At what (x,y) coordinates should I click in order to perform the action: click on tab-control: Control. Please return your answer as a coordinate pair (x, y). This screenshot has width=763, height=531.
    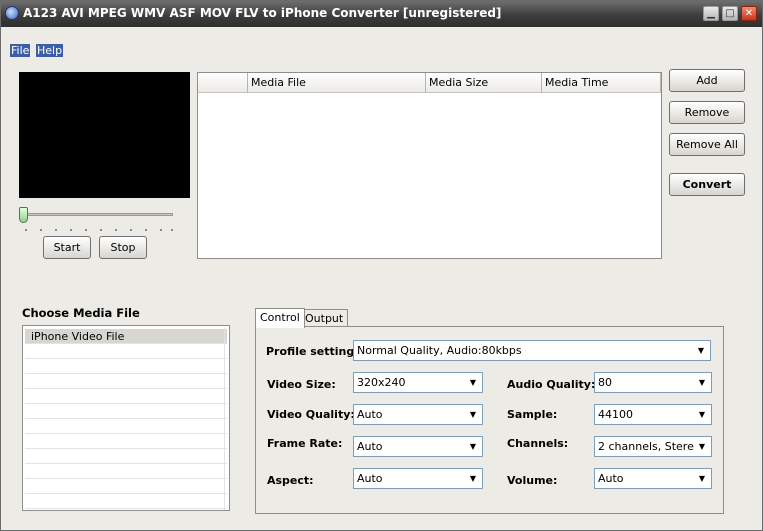
    Looking at the image, I should click on (280, 318).